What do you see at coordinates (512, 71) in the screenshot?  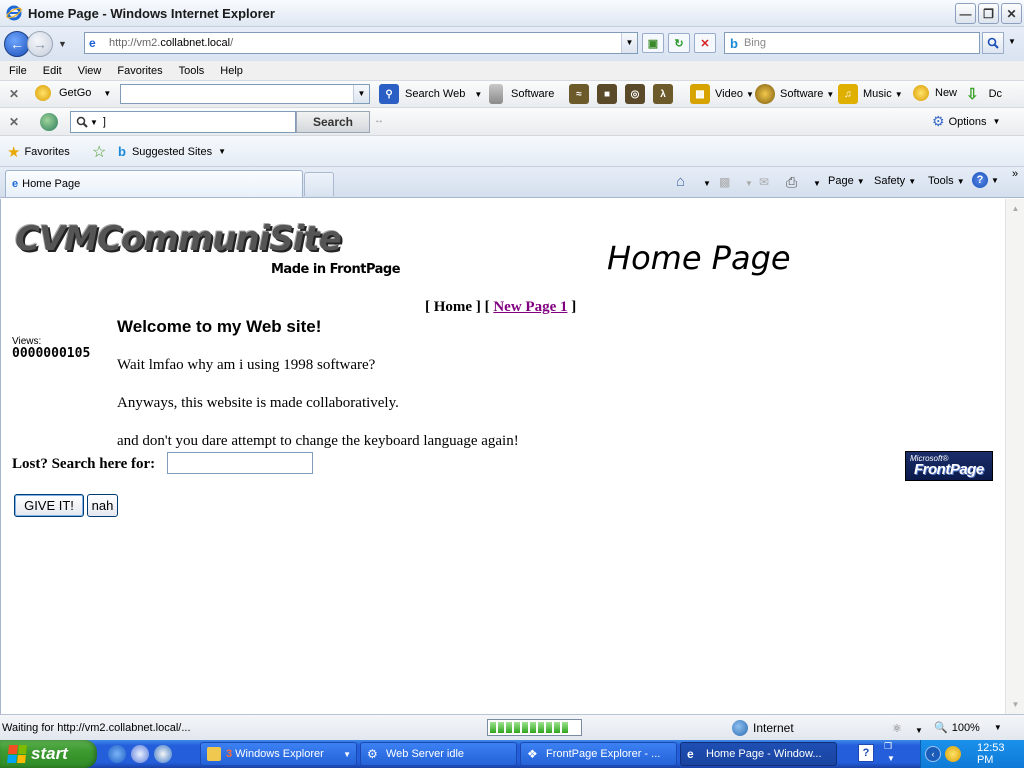 I see `menu-bar: File Edit View Favorites Tools Help` at bounding box center [512, 71].